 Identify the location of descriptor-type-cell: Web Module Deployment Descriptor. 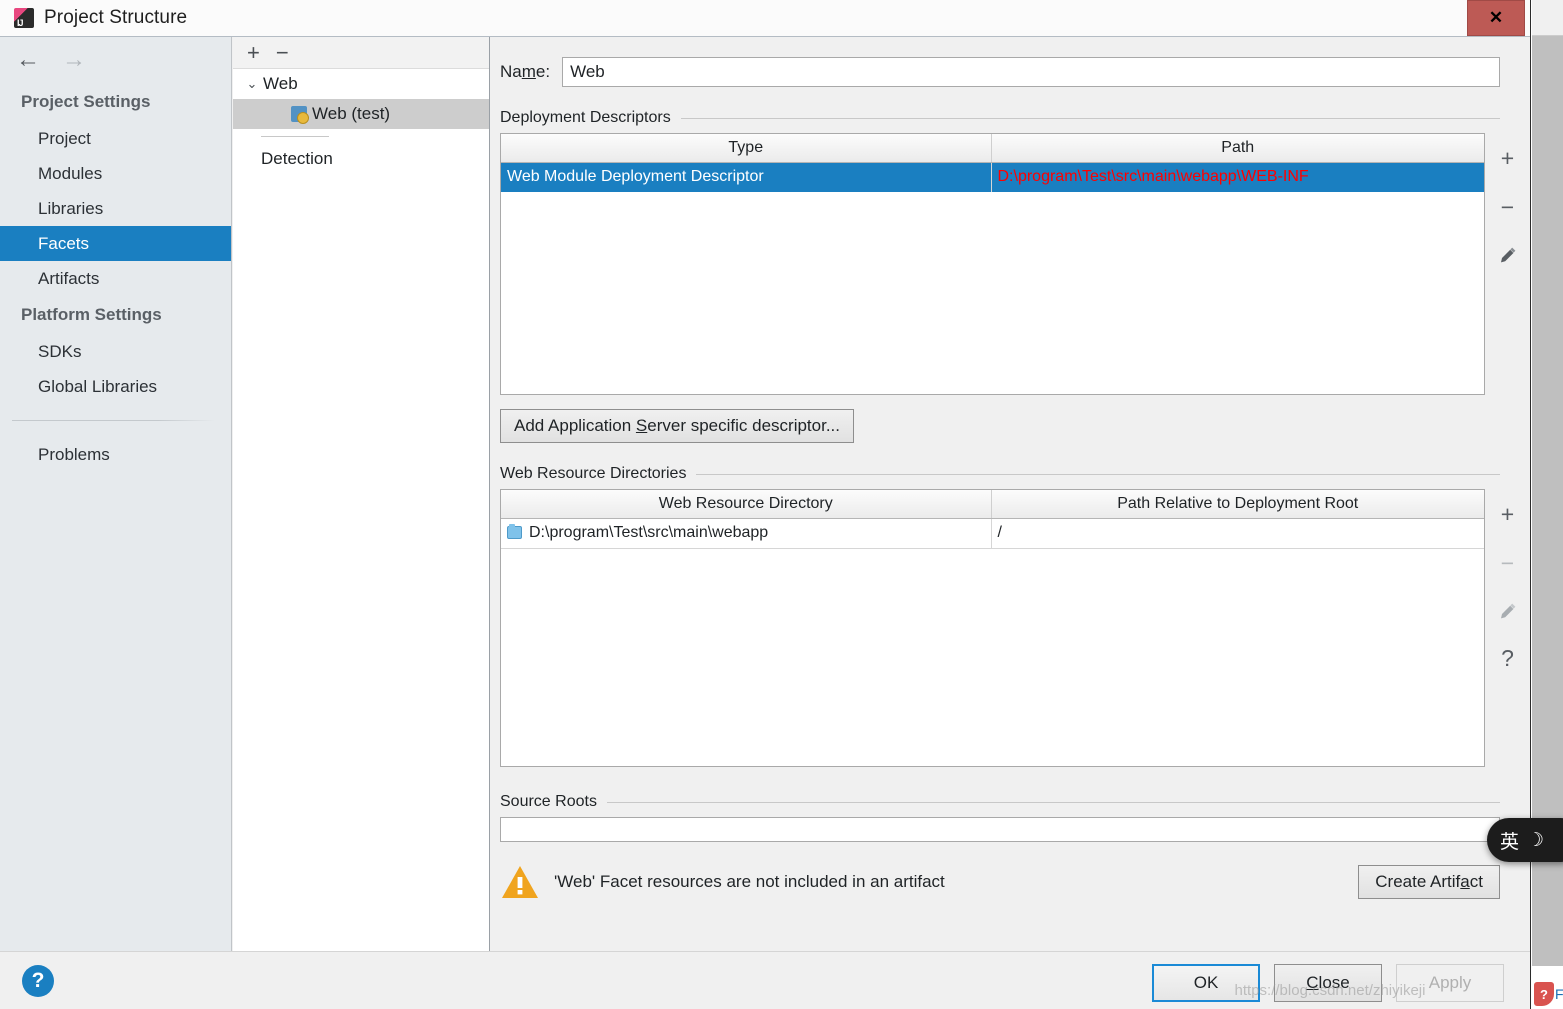
(746, 177).